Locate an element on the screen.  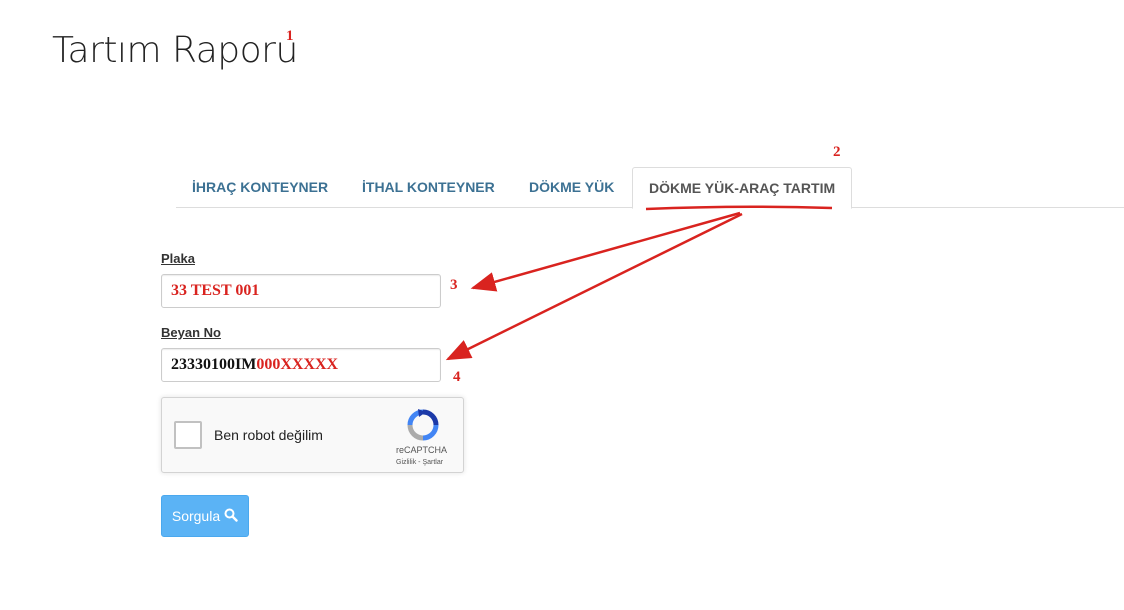
arrow-to-plaka is located at coordinates (605, 251).